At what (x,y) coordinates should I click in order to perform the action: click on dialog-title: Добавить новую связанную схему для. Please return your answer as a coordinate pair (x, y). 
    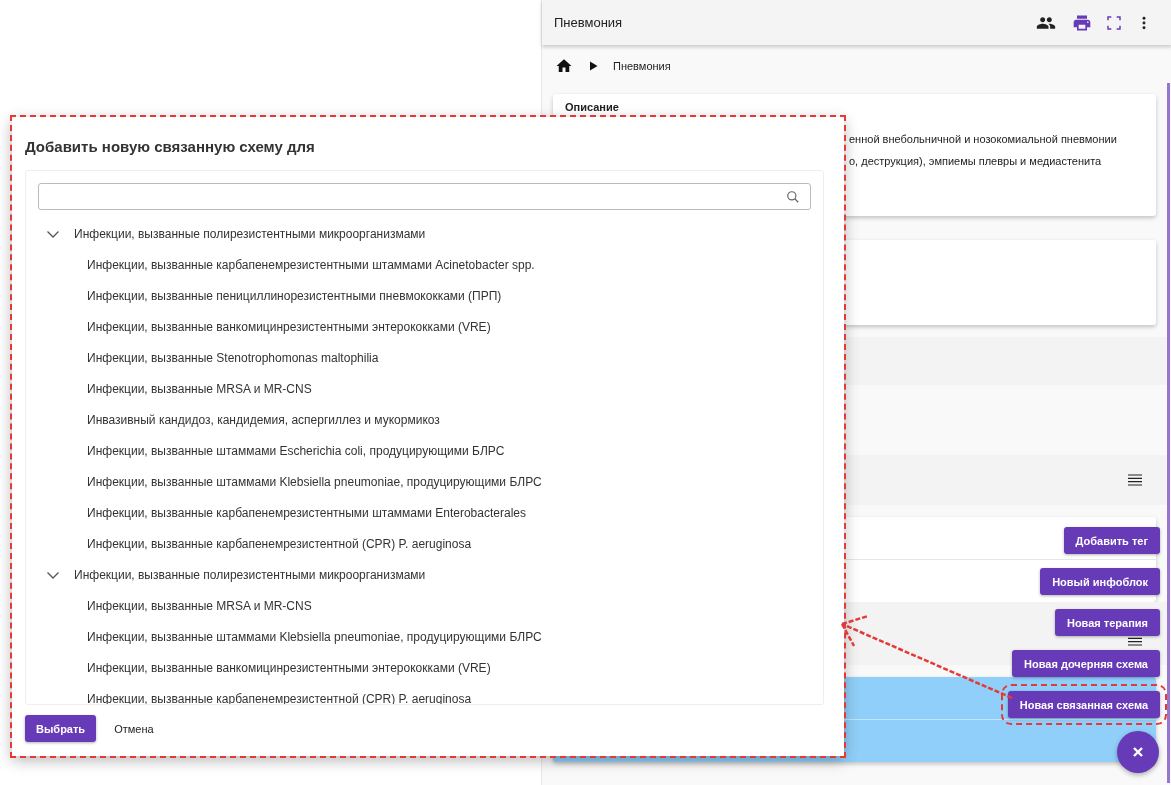
    Looking at the image, I should click on (170, 147).